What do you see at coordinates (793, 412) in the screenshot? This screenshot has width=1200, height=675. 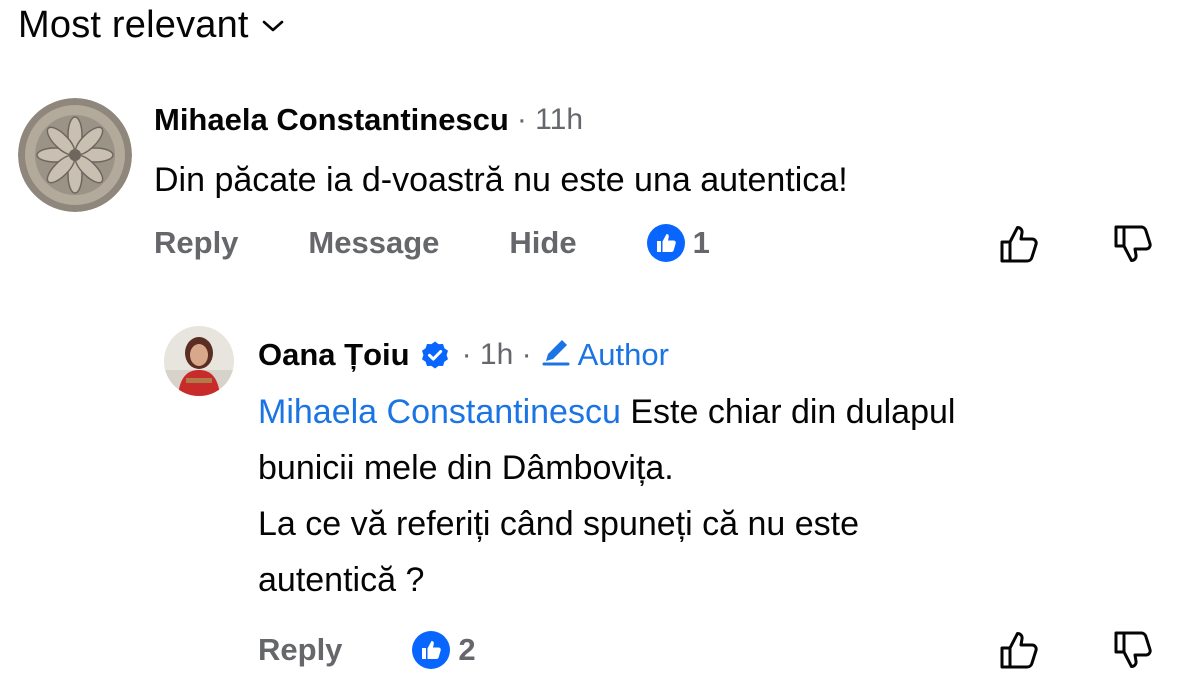 I see `reply-line-text: Este chiar din dulapul` at bounding box center [793, 412].